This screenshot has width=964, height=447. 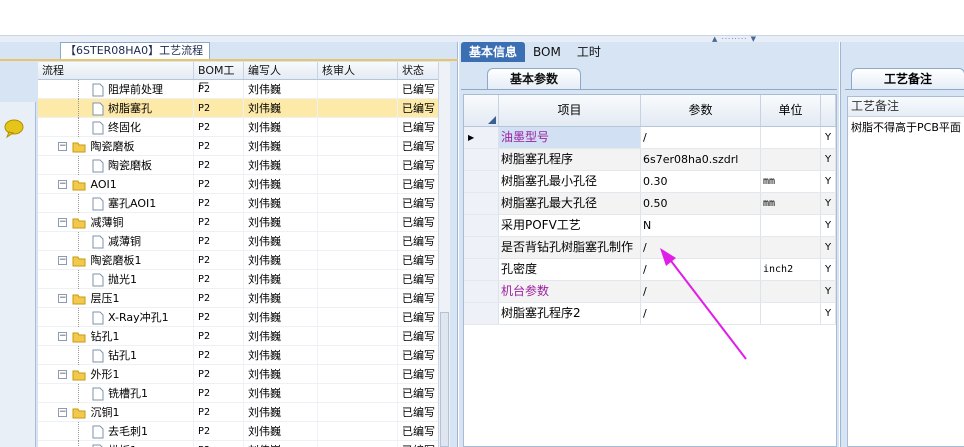 I want to click on flow-cell: 终固化, so click(x=116, y=127).